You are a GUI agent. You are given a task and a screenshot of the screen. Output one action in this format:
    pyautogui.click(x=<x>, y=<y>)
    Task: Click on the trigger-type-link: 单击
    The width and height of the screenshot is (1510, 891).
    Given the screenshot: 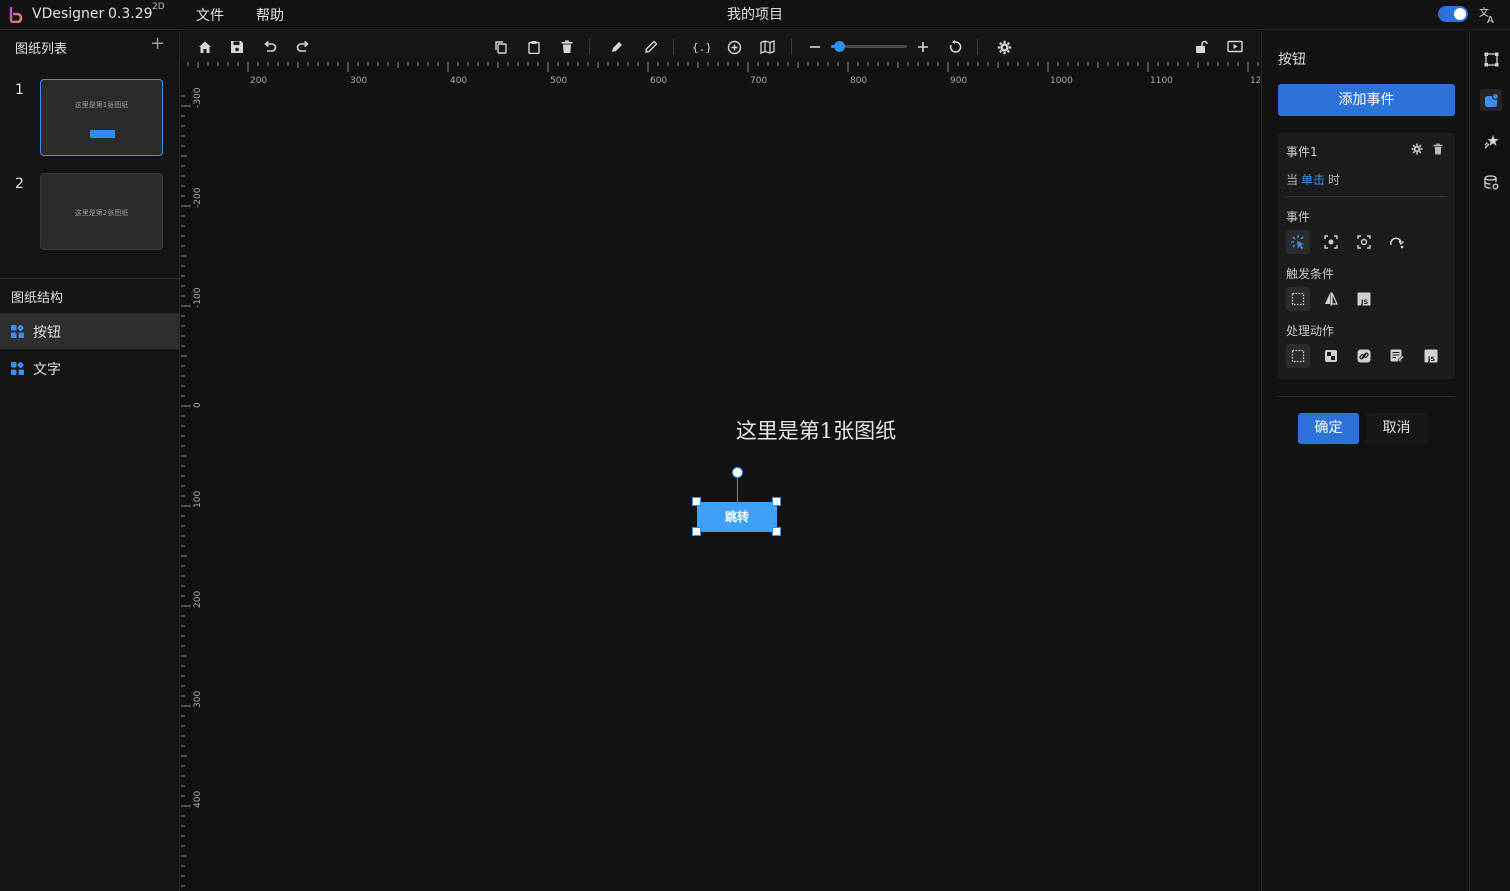 What is the action you would take?
    pyautogui.click(x=1313, y=180)
    